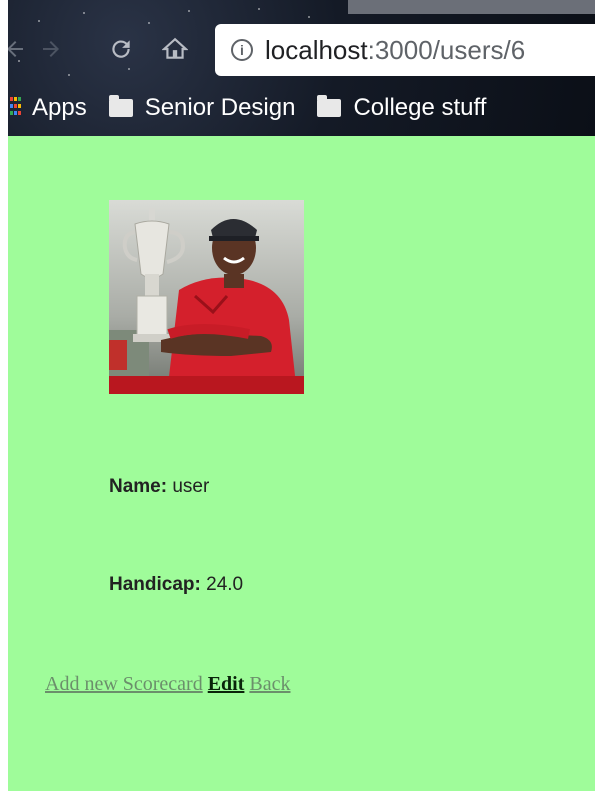  Describe the element at coordinates (269, 684) in the screenshot. I see `back-link: Back` at that location.